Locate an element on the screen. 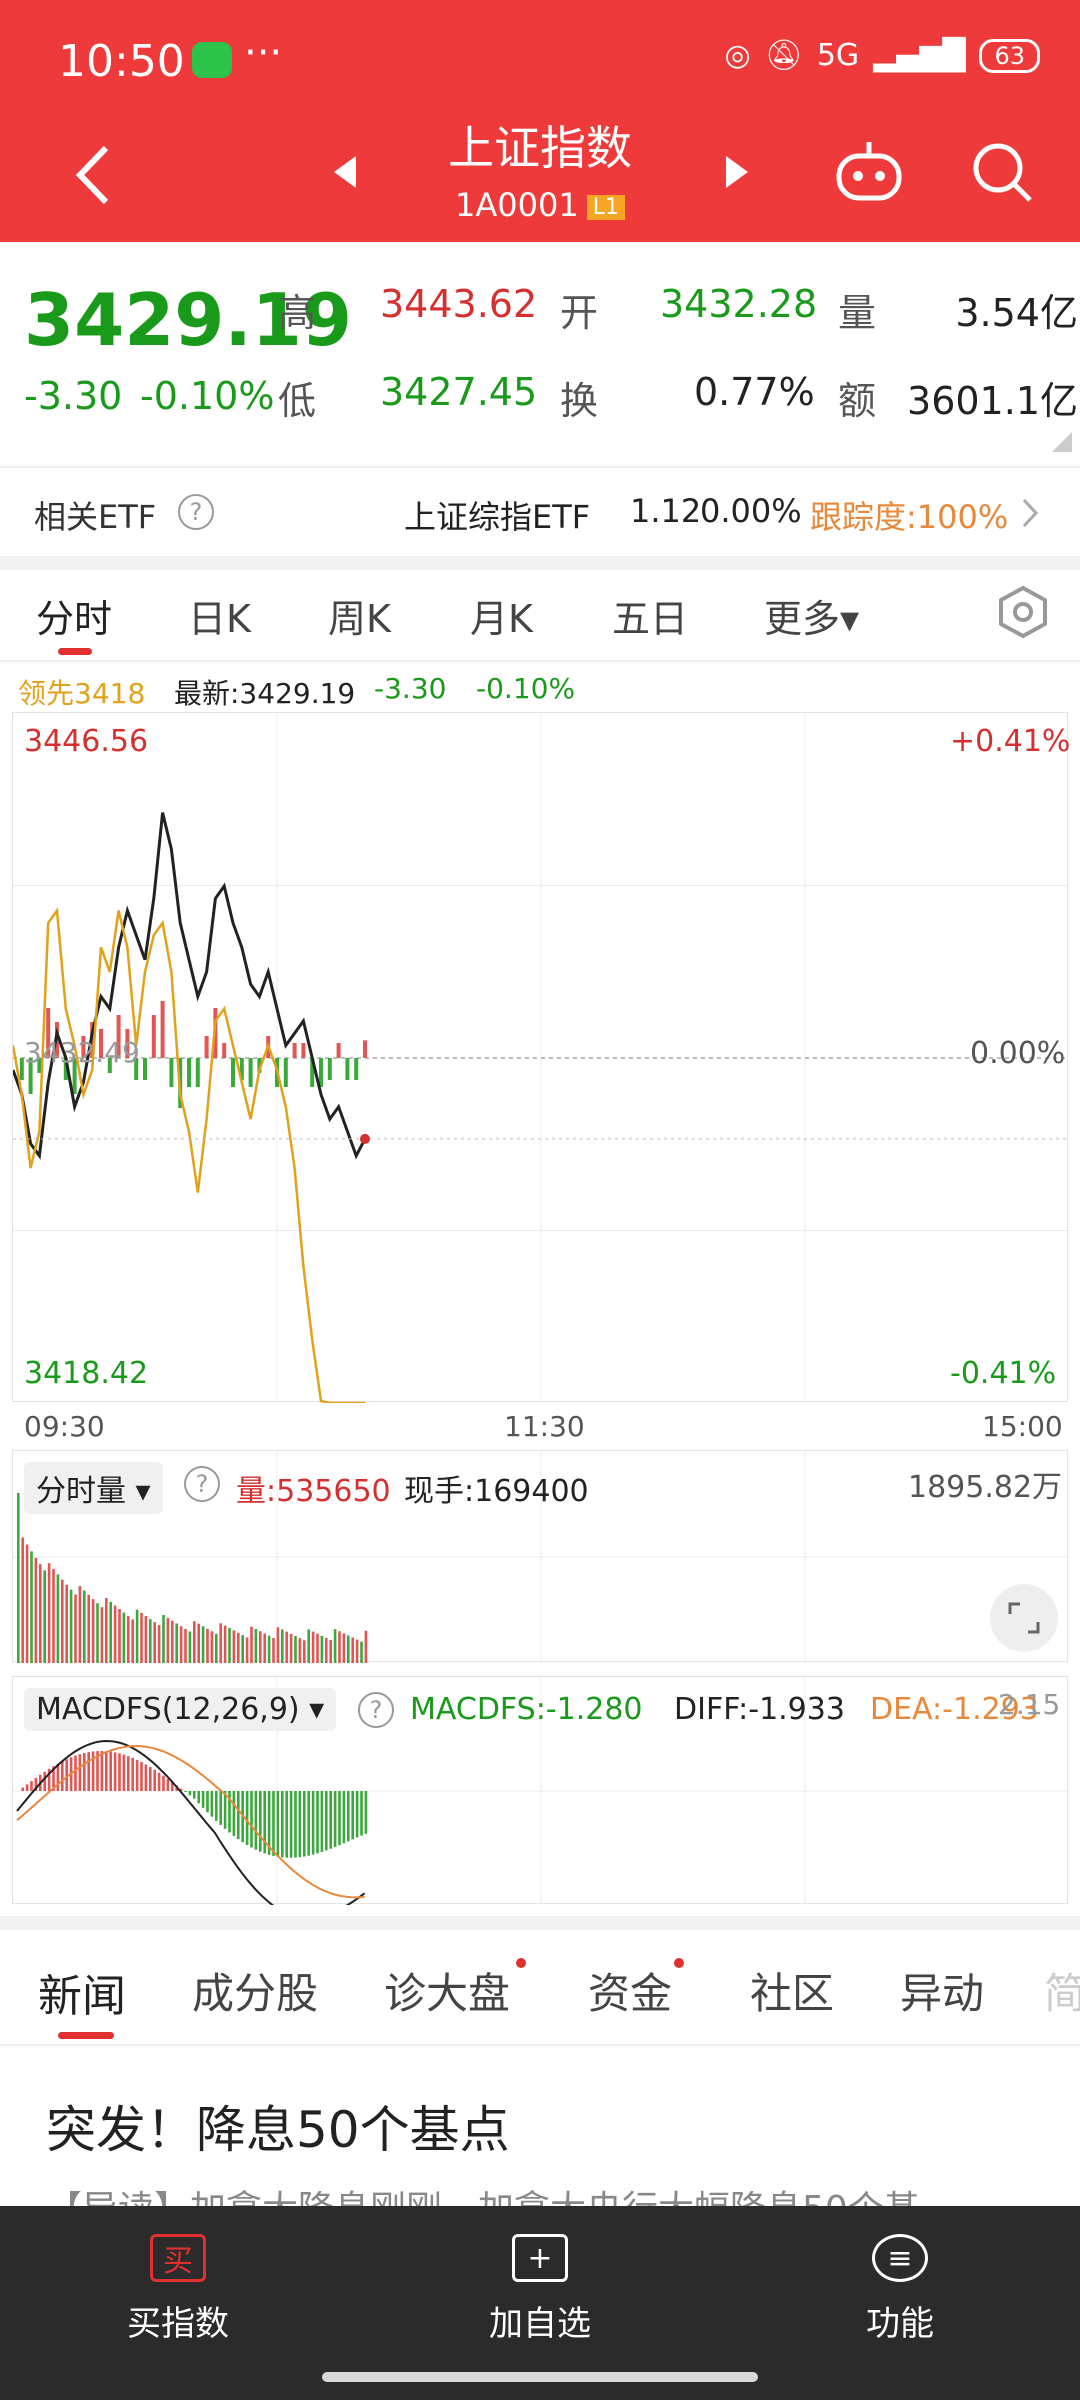 This screenshot has height=2400, width=1080. tab-community: 社区 is located at coordinates (792, 1990).